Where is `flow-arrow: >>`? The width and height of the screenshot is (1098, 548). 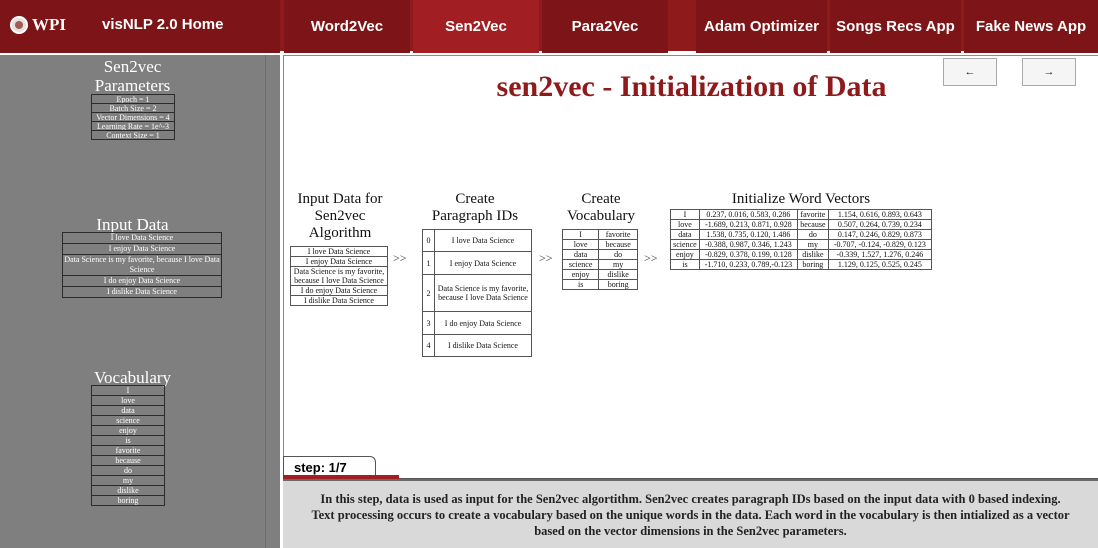
flow-arrow: >> is located at coordinates (651, 258).